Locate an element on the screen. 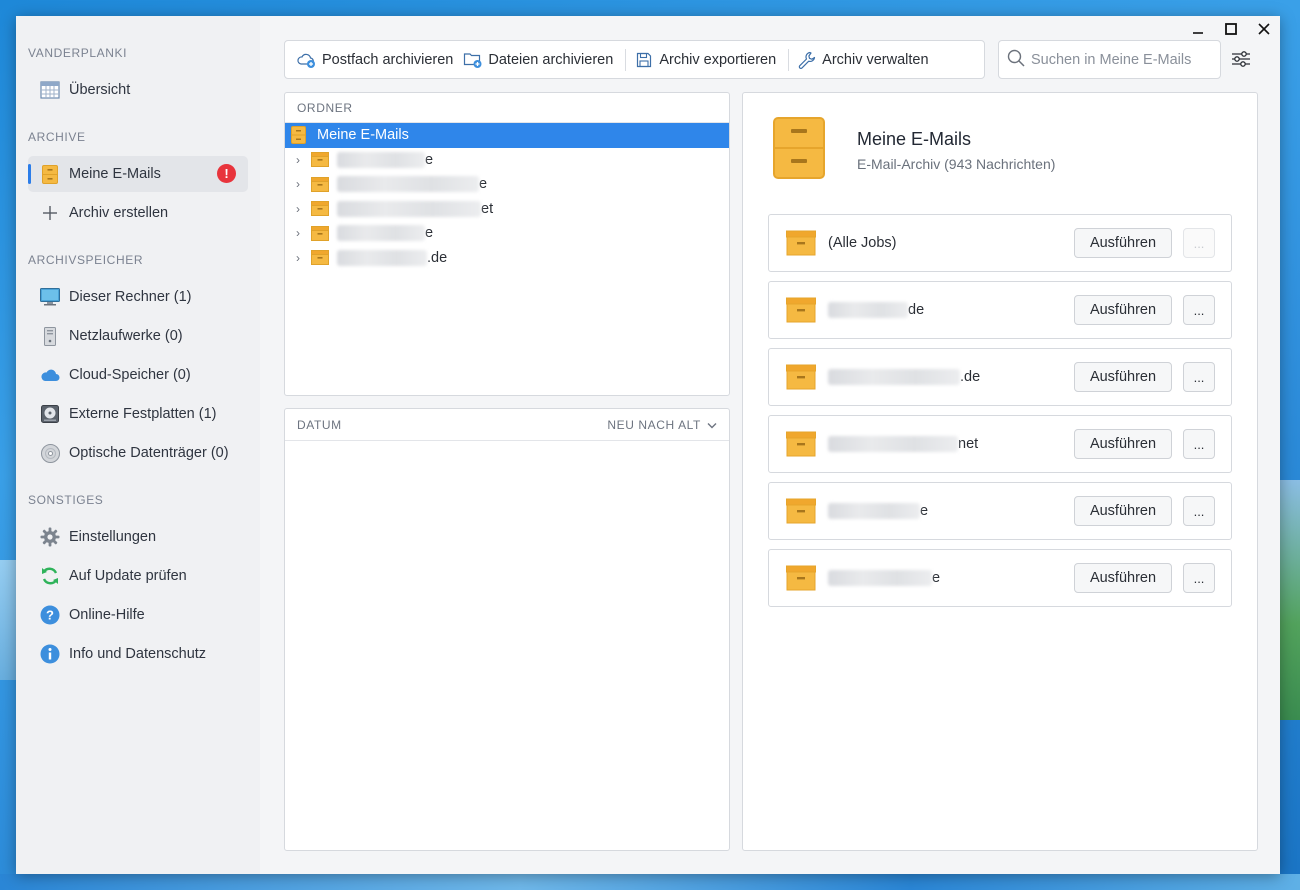  archive-files-label: Dateien archivieren is located at coordinates (551, 59).